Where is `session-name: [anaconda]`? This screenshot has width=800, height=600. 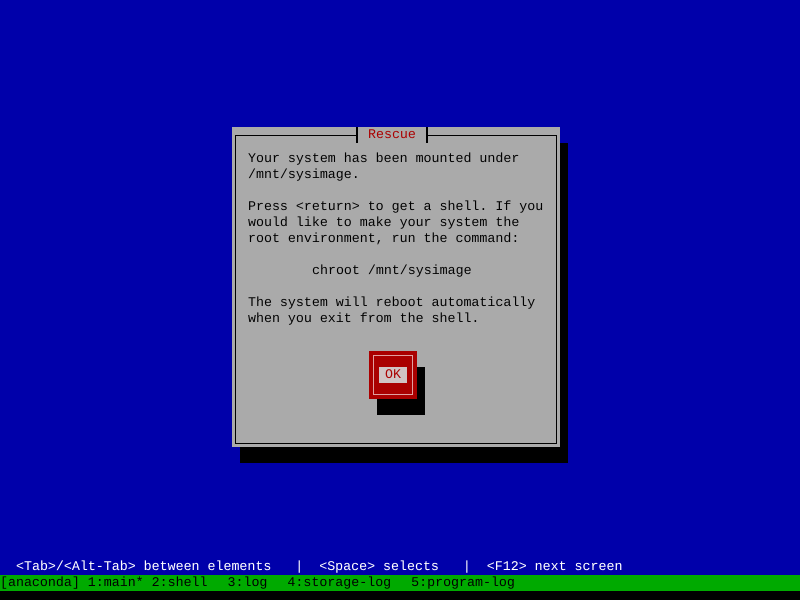 session-name: [anaconda] is located at coordinates (40, 583).